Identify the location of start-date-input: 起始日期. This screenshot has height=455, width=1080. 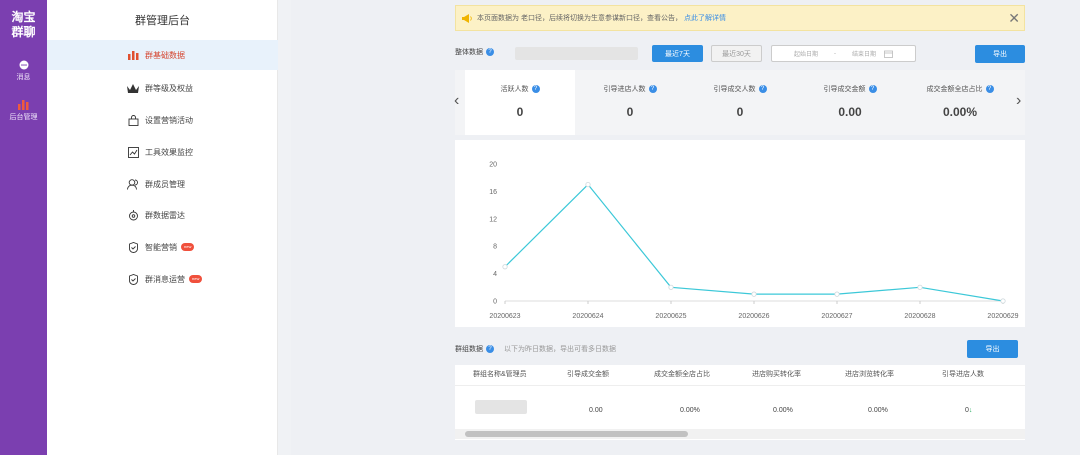
(806, 53).